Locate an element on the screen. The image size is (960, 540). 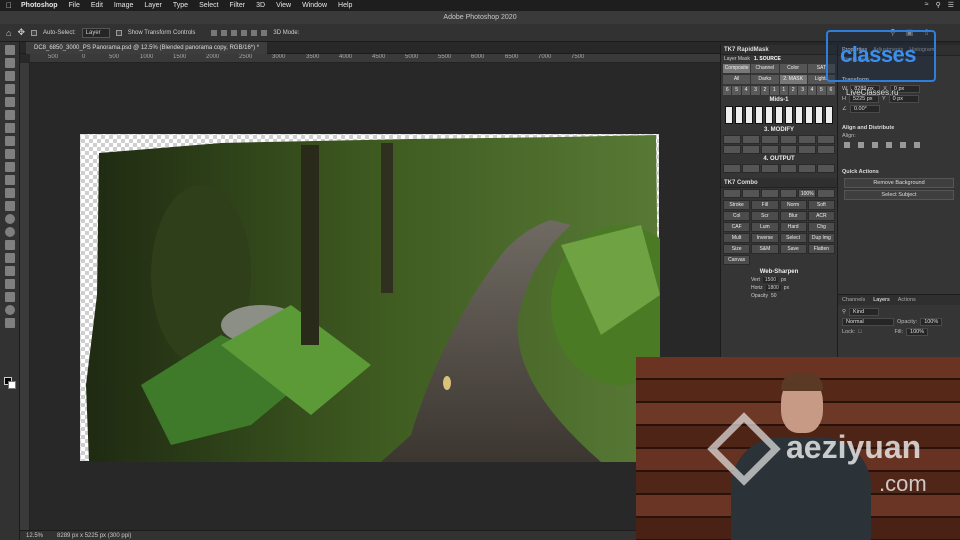
combo-button-flatten: Flatten is located at coordinates (821, 249).